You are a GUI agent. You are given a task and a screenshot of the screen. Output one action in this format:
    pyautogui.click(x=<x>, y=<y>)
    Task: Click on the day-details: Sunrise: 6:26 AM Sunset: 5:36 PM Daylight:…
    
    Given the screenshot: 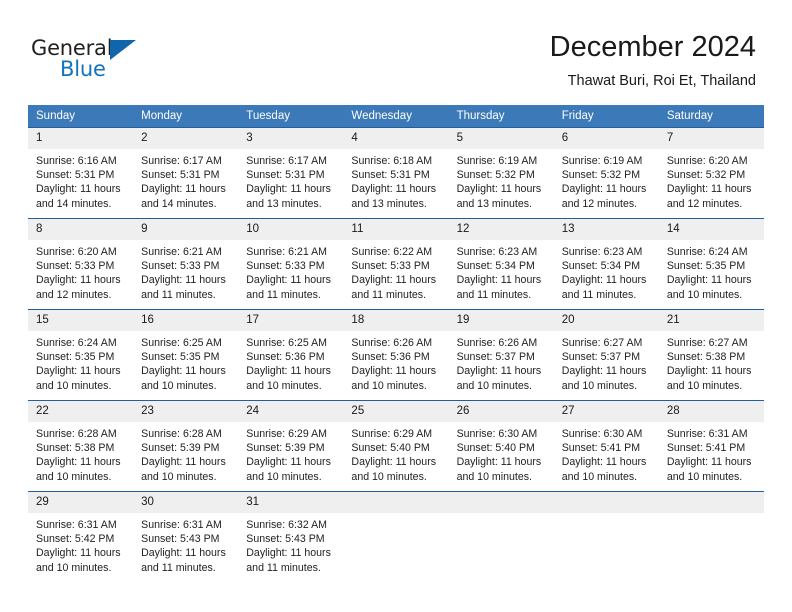 What is the action you would take?
    pyautogui.click(x=396, y=365)
    